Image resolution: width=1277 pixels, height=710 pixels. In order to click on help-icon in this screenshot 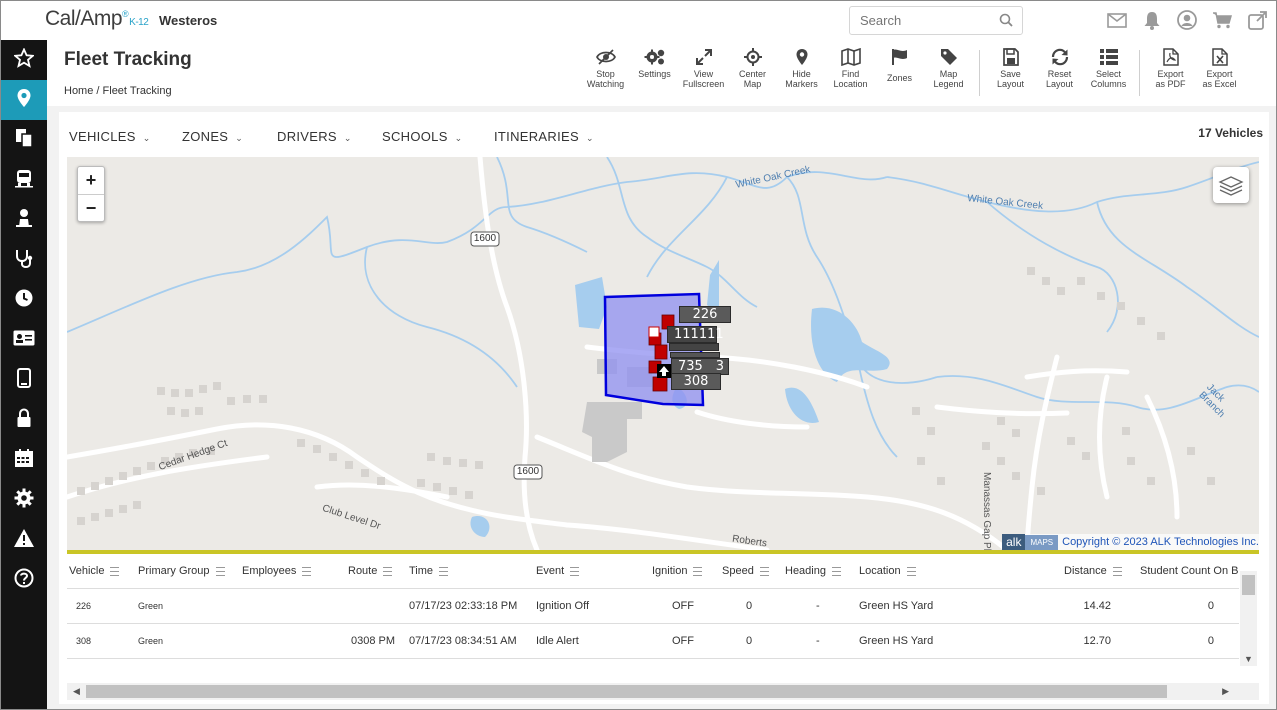, I will do `click(24, 580)`.